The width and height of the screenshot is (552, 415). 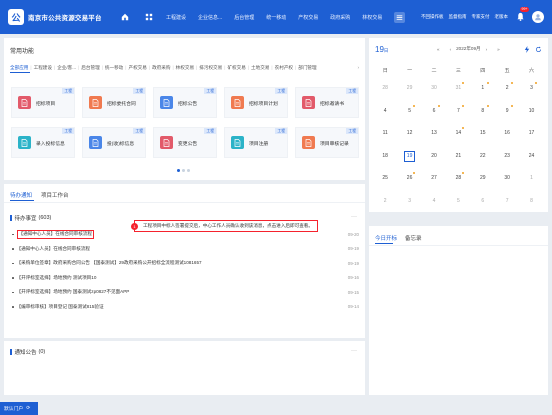 I want to click on double-chevron-right-icon: », so click(x=498, y=49).